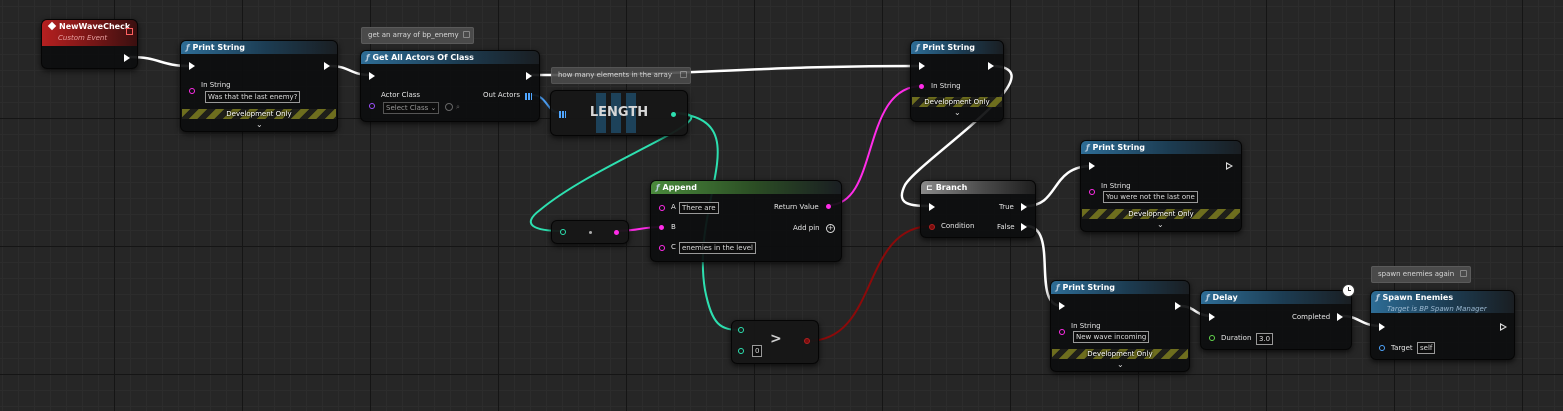  I want to click on add-pin-icon: +, so click(830, 228).